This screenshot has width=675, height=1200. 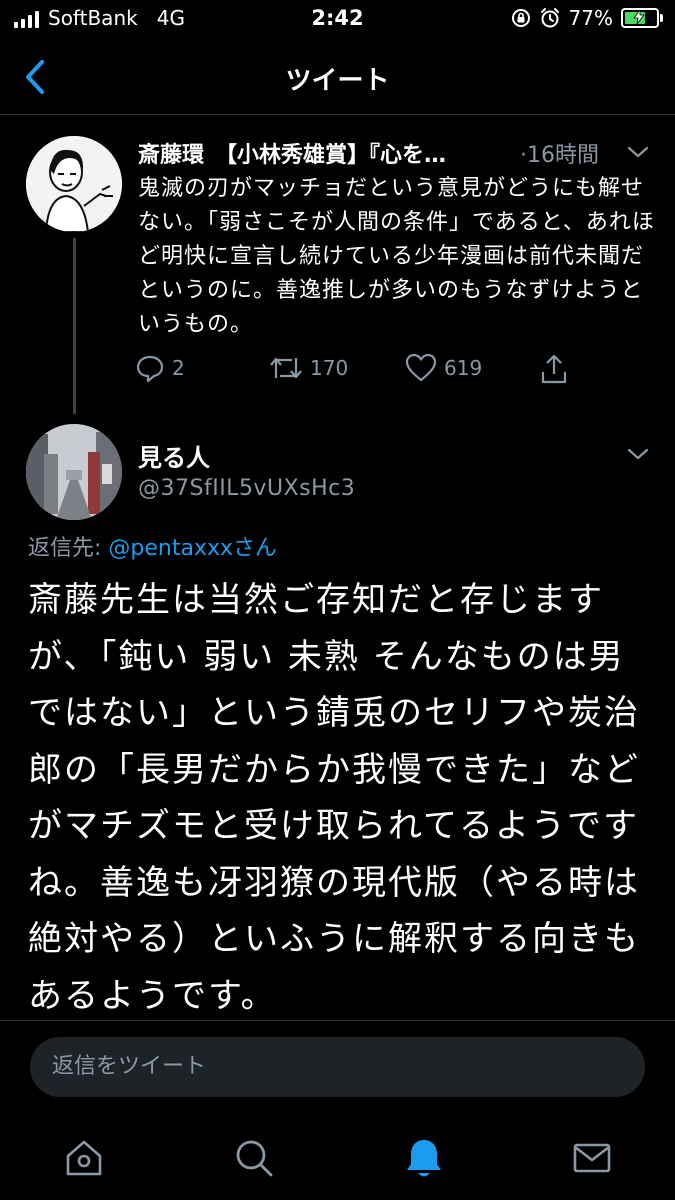 I want to click on reply-icon, so click(x=150, y=369).